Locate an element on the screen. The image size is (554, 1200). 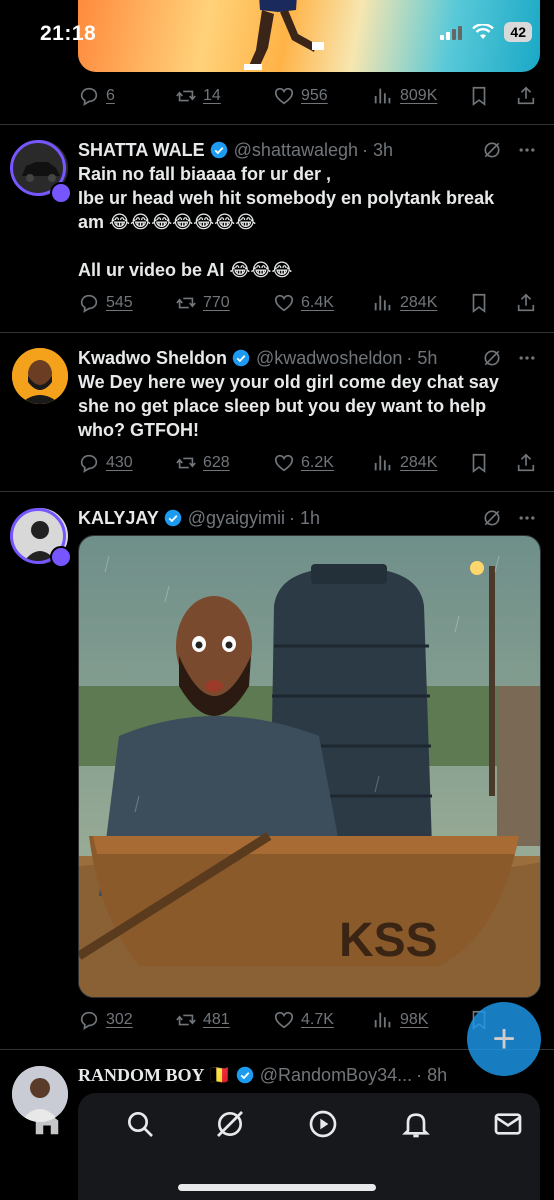
display-name: SHATTA WALE is located at coordinates (141, 150).